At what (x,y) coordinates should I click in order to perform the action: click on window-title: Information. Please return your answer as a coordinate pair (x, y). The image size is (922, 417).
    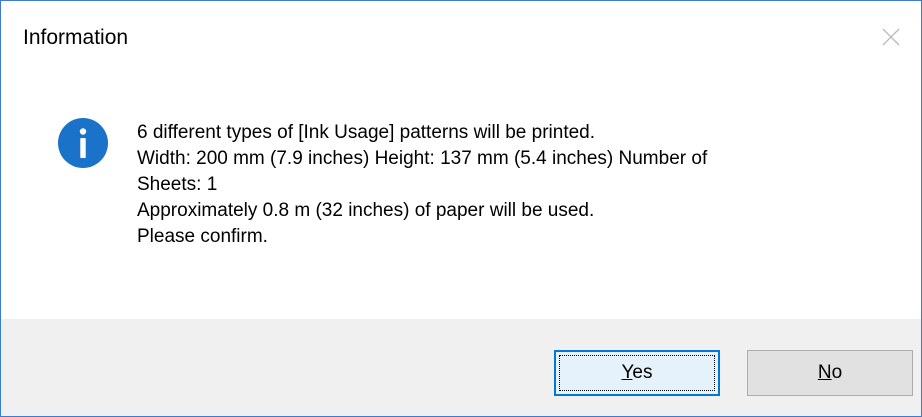
    Looking at the image, I should click on (76, 37).